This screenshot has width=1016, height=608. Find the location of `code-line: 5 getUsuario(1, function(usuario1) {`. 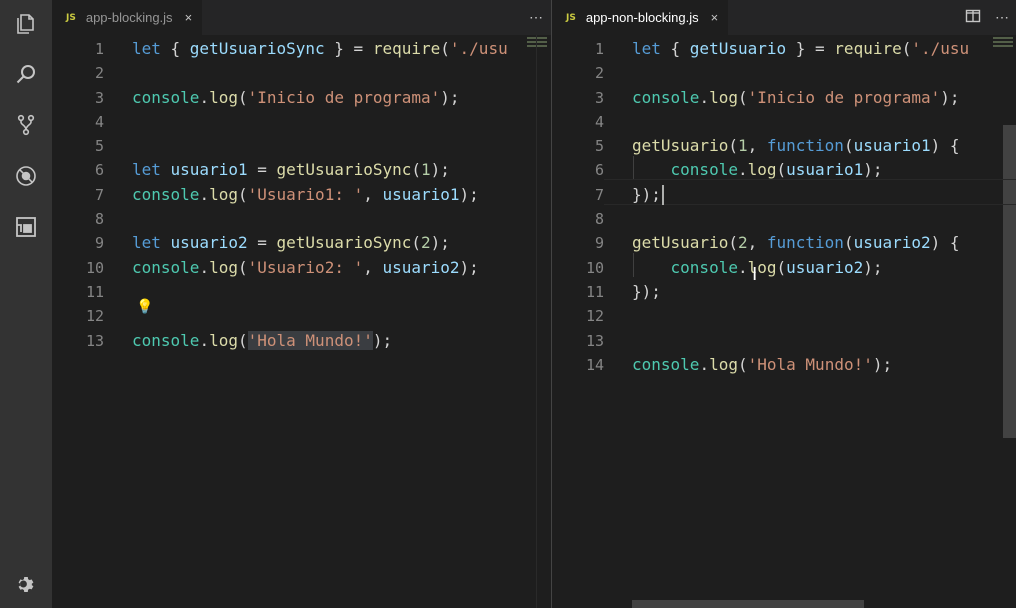

code-line: 5 getUsuario(1, function(usuario1) { is located at coordinates (784, 146).